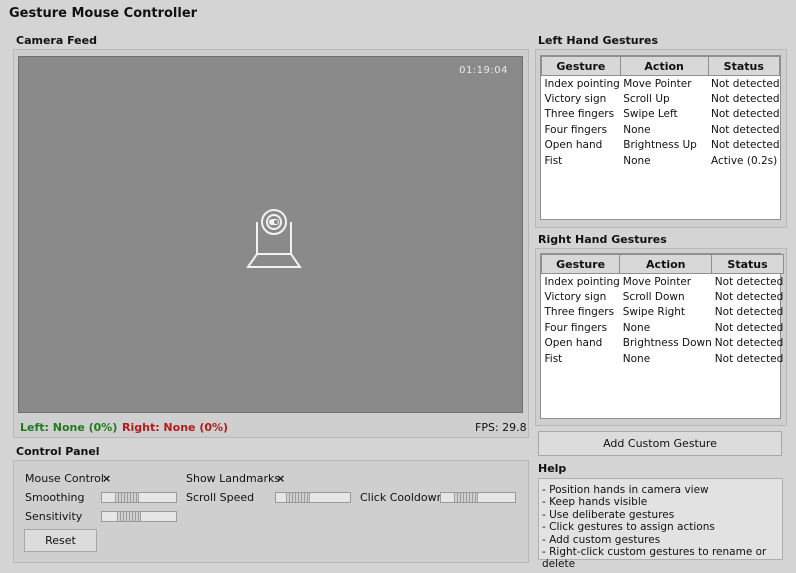  I want to click on add-custom-gesture-button: Add Custom Gesture, so click(660, 443).